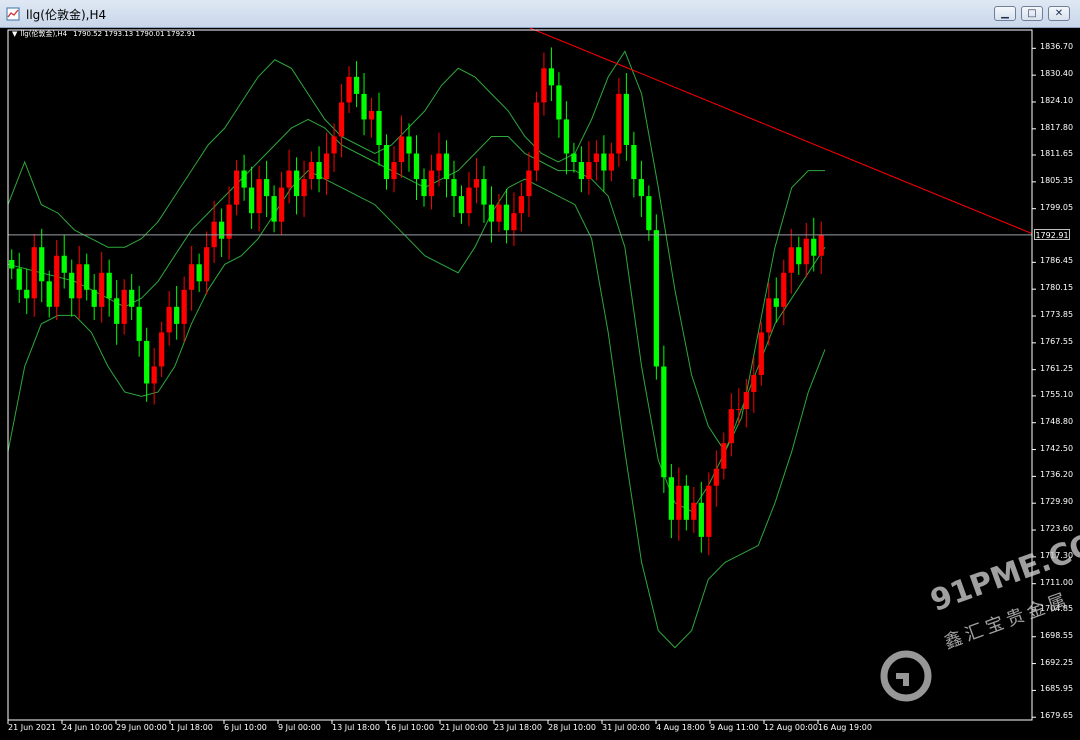 The width and height of the screenshot is (1080, 740). I want to click on dropdown-arrow-icon: ▼, so click(14, 34).